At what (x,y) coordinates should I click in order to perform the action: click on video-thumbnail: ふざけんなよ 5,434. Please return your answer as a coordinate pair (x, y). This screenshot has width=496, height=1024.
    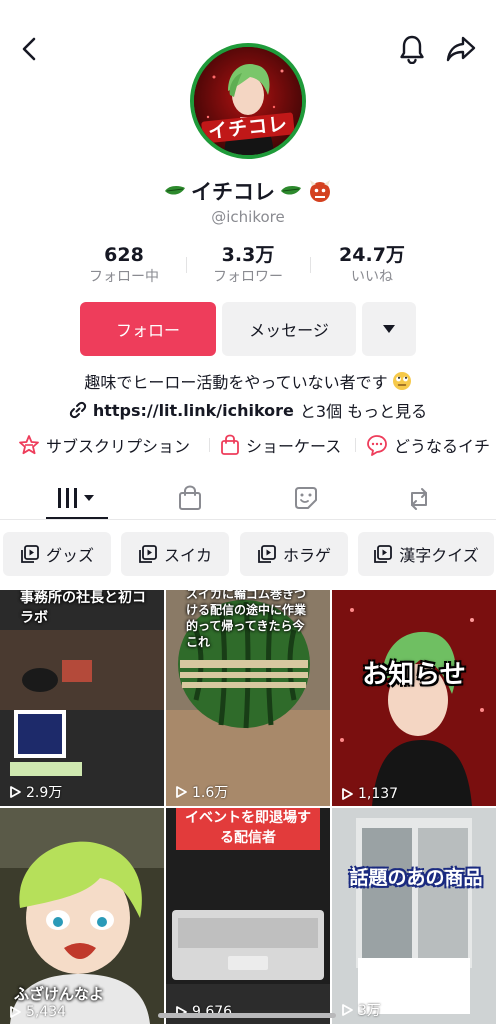
    Looking at the image, I should click on (82, 916).